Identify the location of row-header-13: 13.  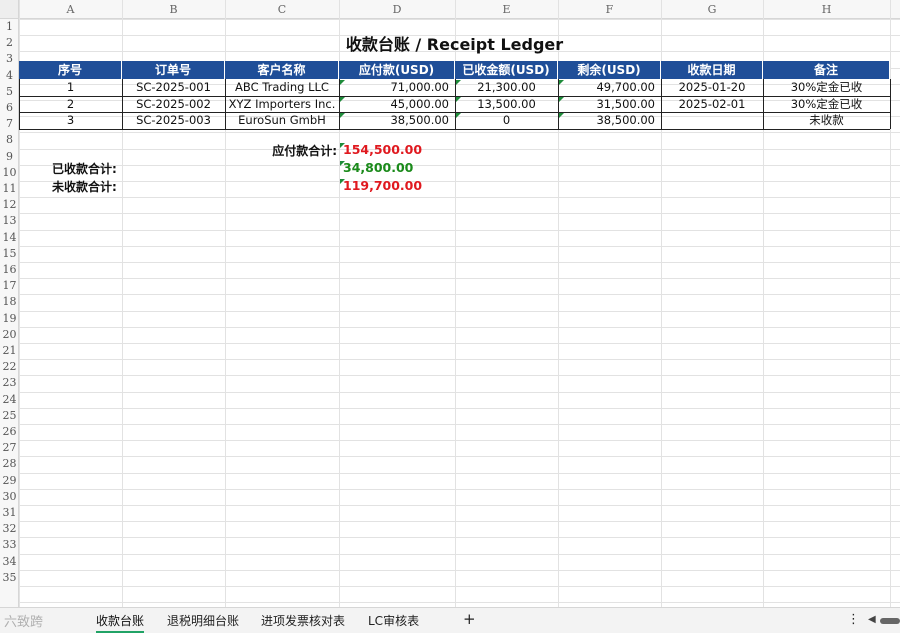
(9, 221).